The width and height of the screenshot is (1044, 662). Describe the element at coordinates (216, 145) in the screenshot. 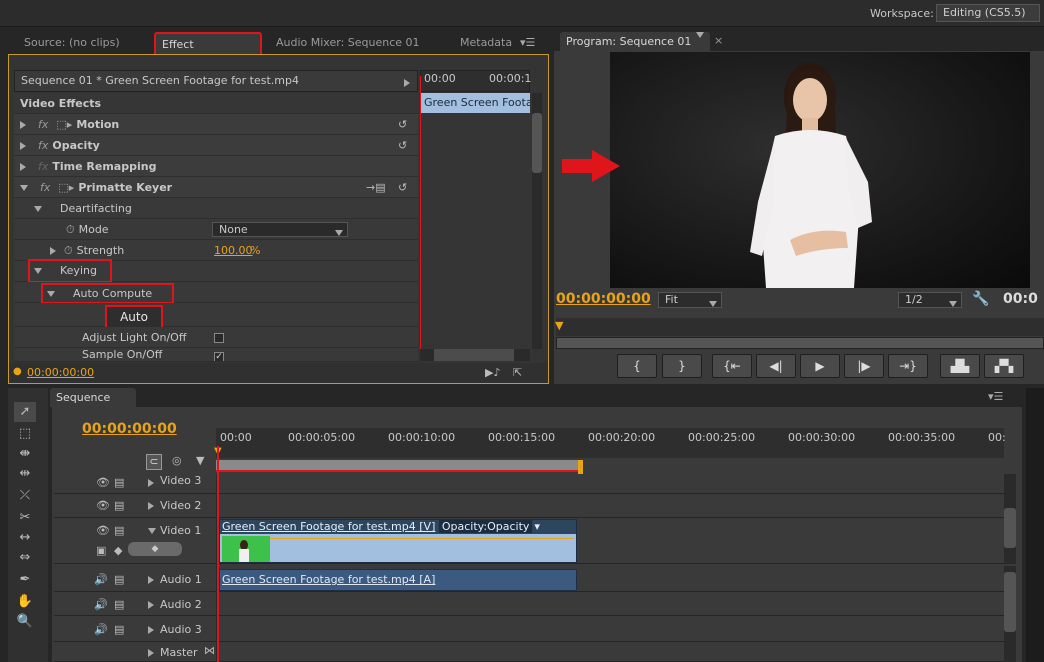

I see `effect-row-opacity: fx Opacity ↺` at that location.